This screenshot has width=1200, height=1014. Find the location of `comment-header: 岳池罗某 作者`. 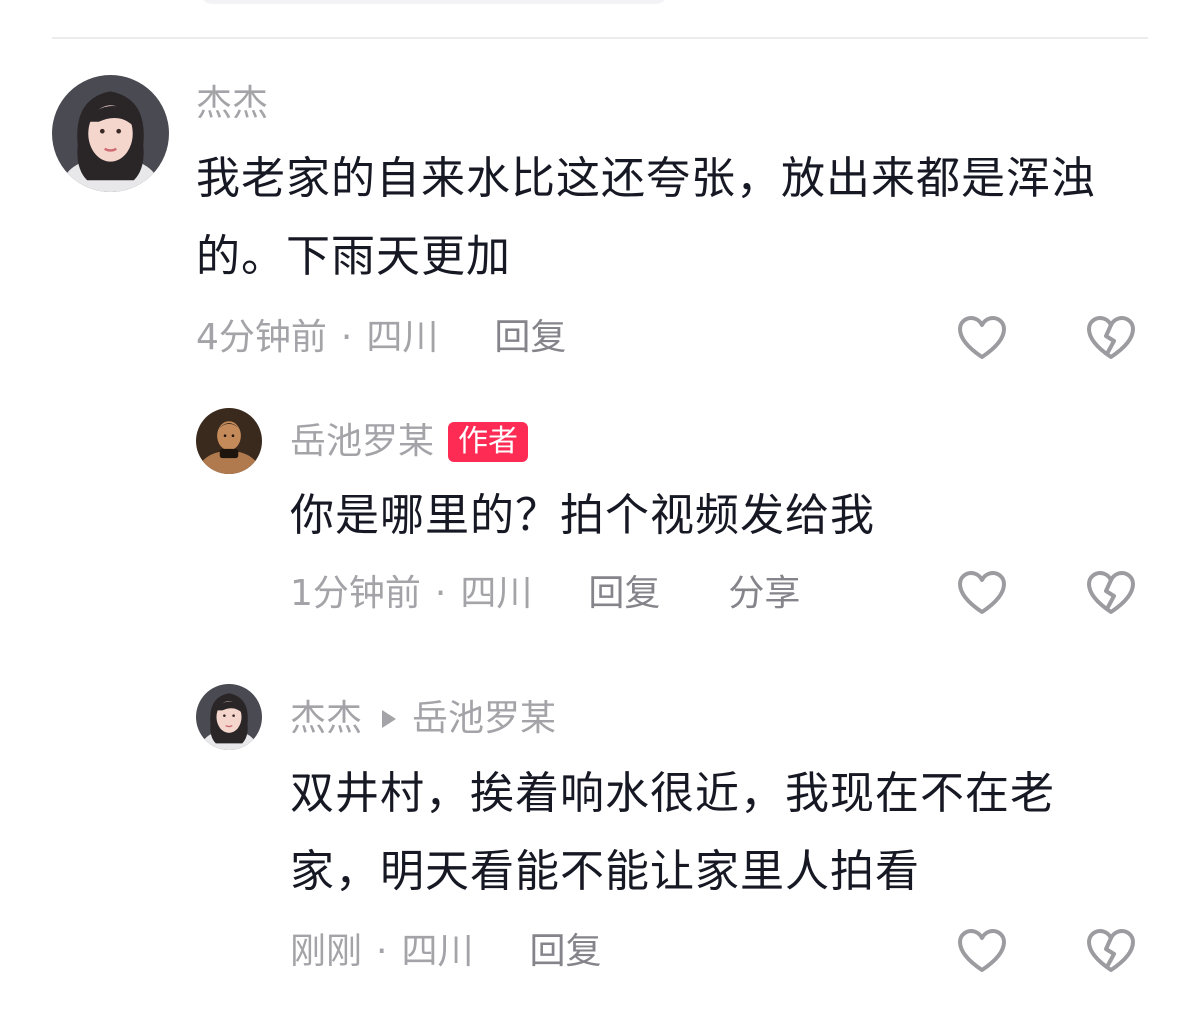

comment-header: 岳池罗某 作者 is located at coordinates (409, 442).